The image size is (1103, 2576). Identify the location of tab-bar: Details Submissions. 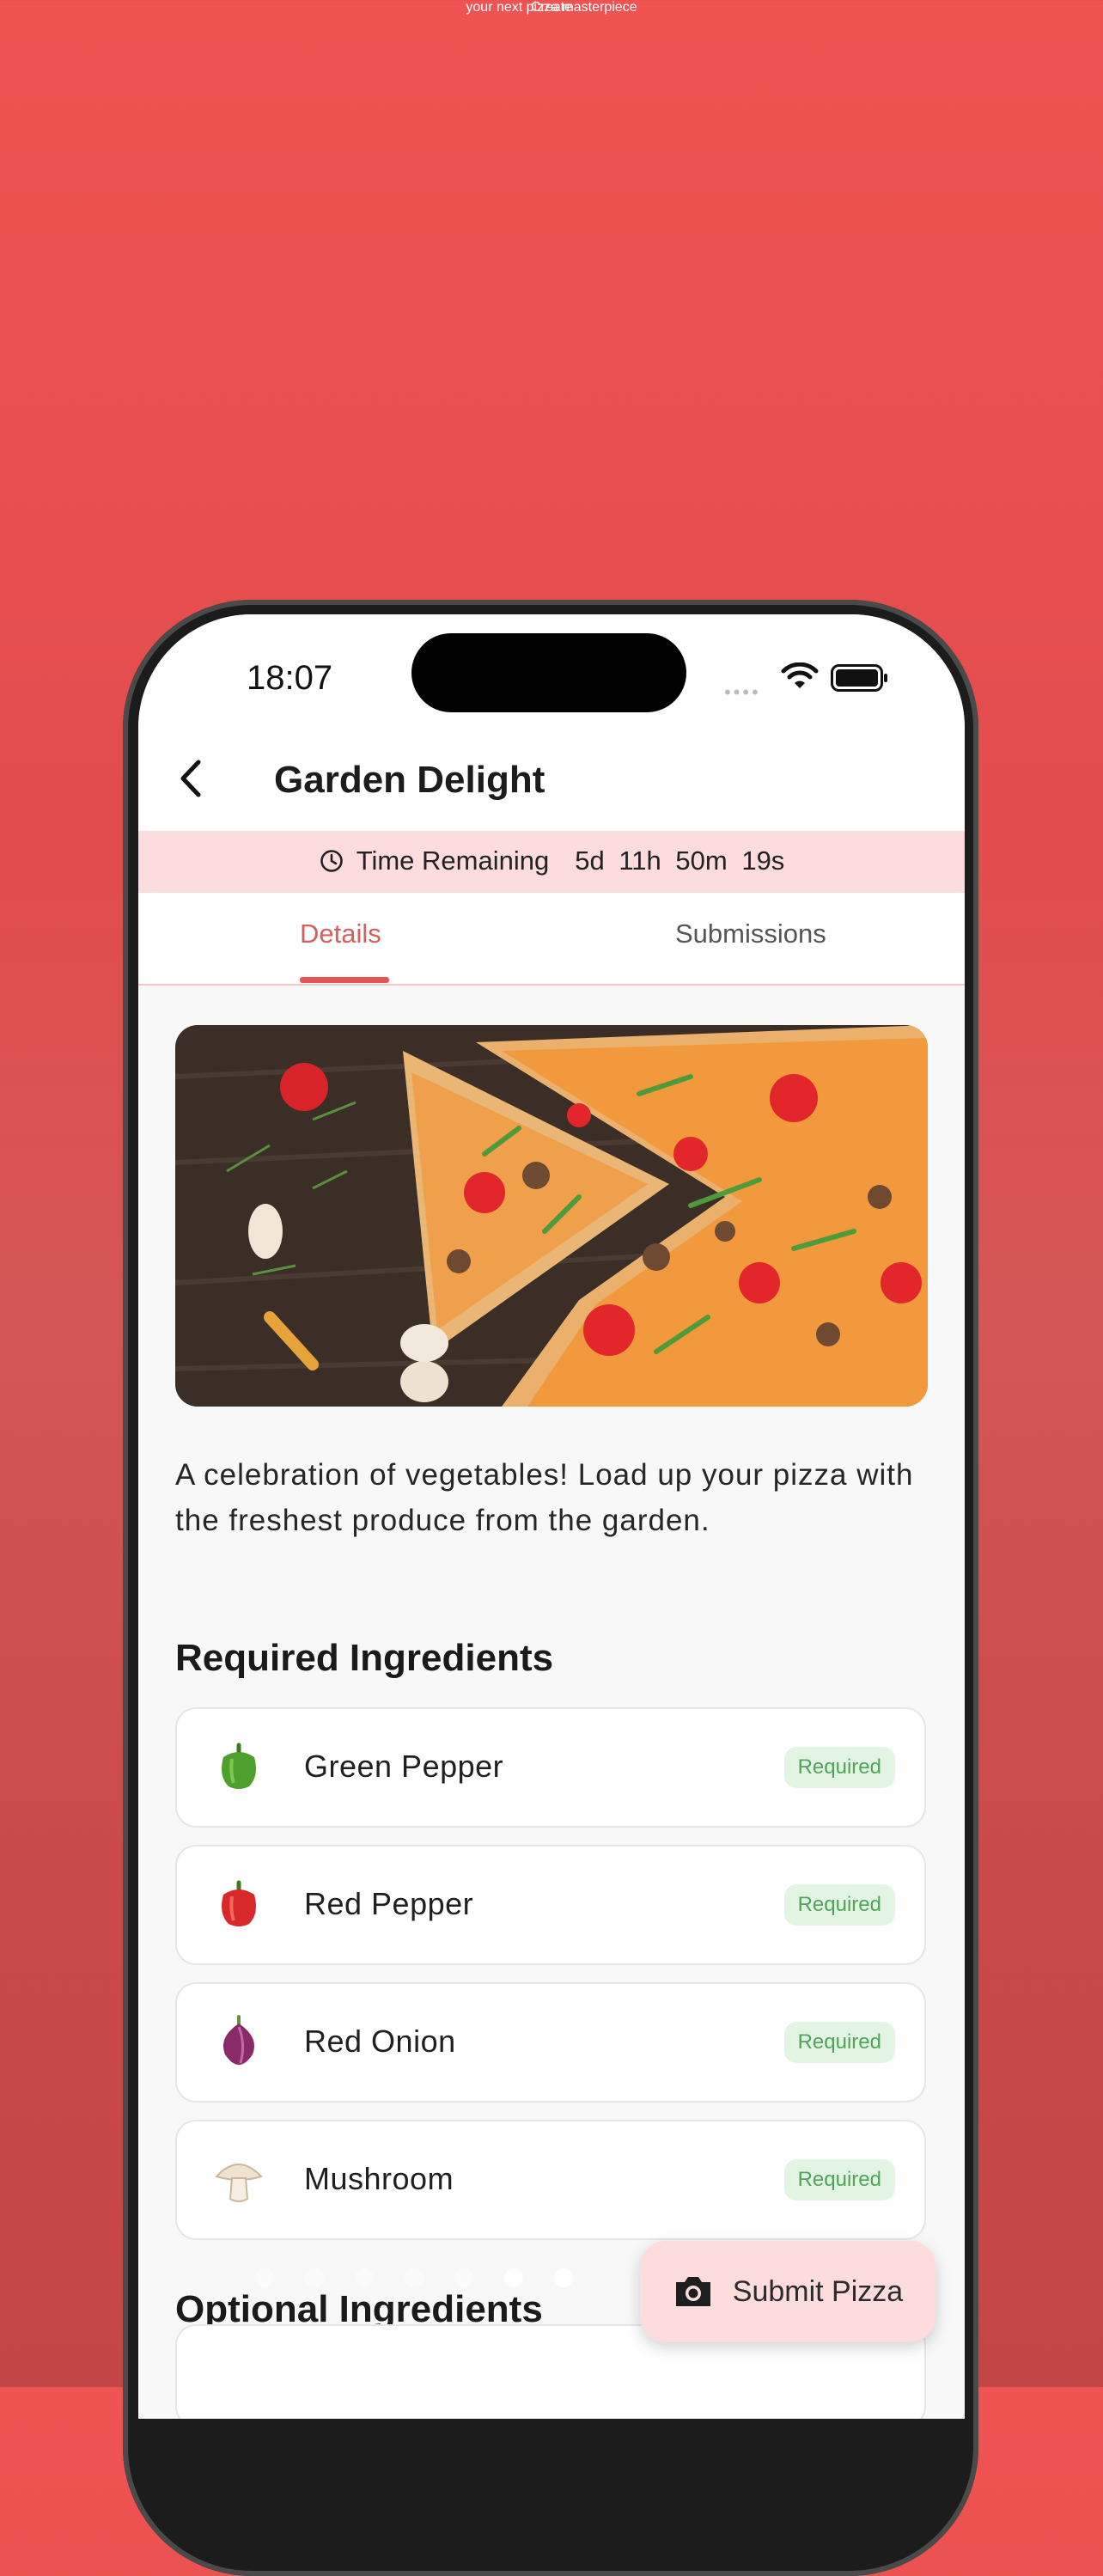
(551, 939).